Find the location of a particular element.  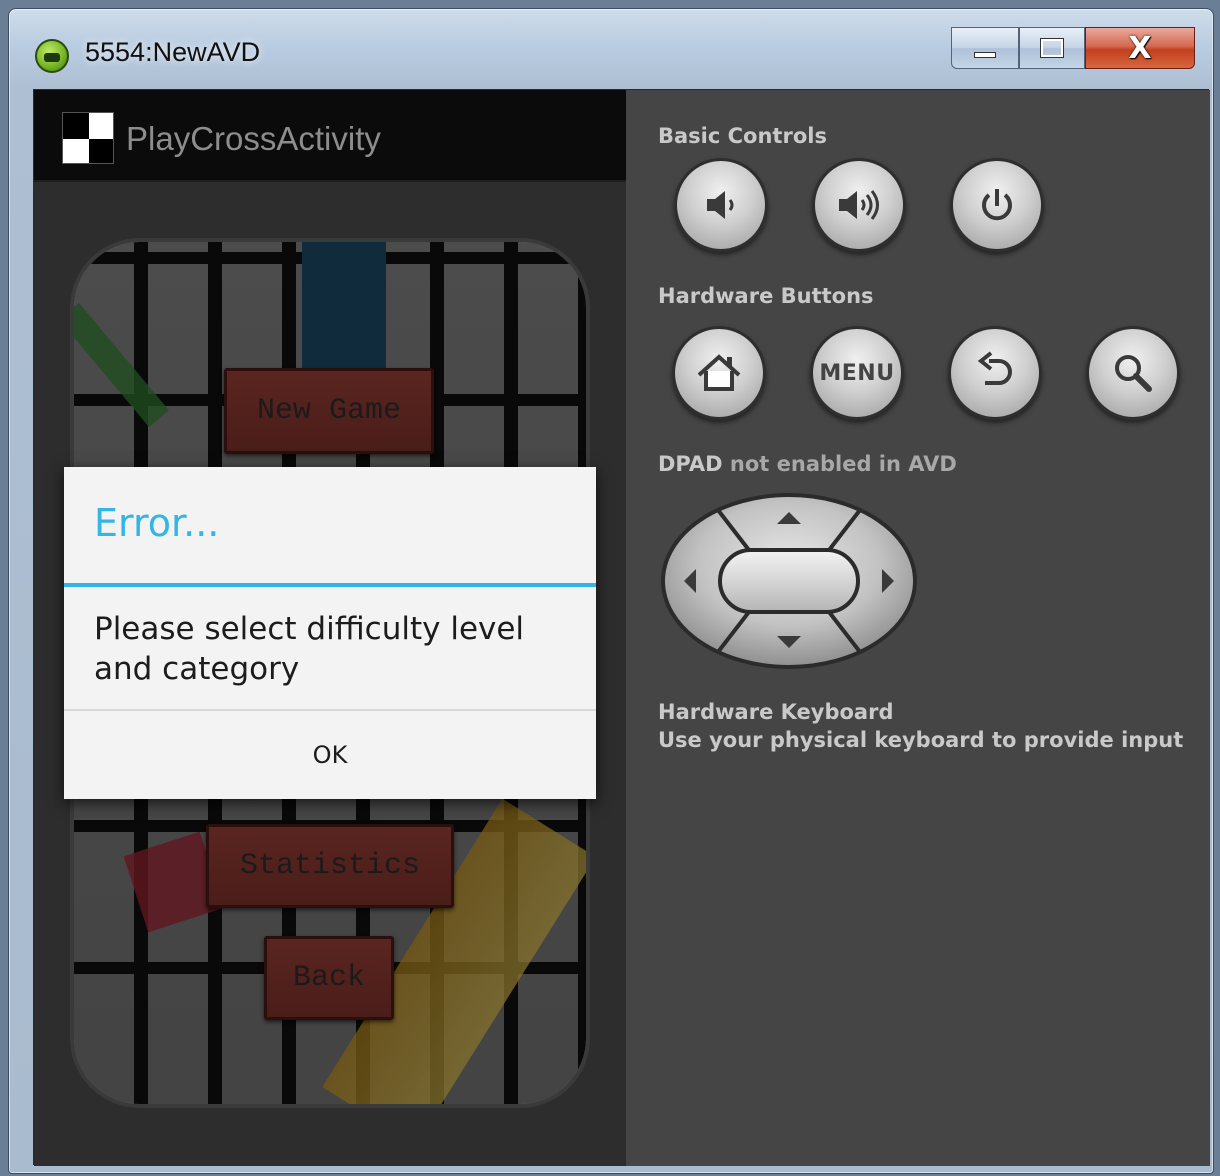

statistics-label: Statistics is located at coordinates (330, 866).